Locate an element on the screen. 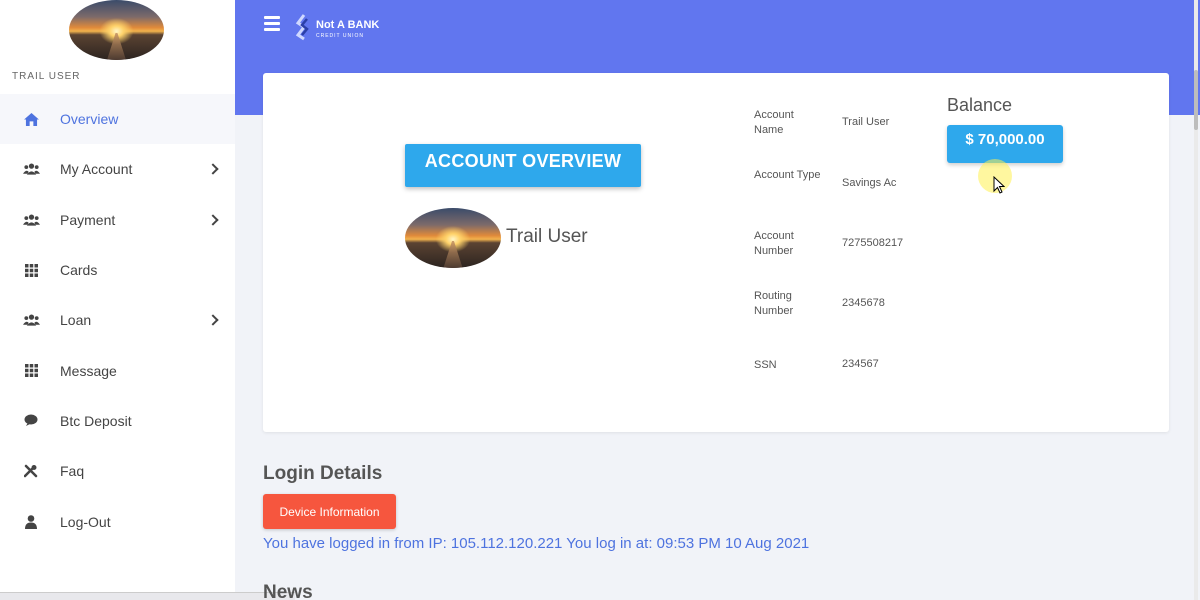 This screenshot has height=600, width=1200. device-information-button: Device Information is located at coordinates (329, 511).